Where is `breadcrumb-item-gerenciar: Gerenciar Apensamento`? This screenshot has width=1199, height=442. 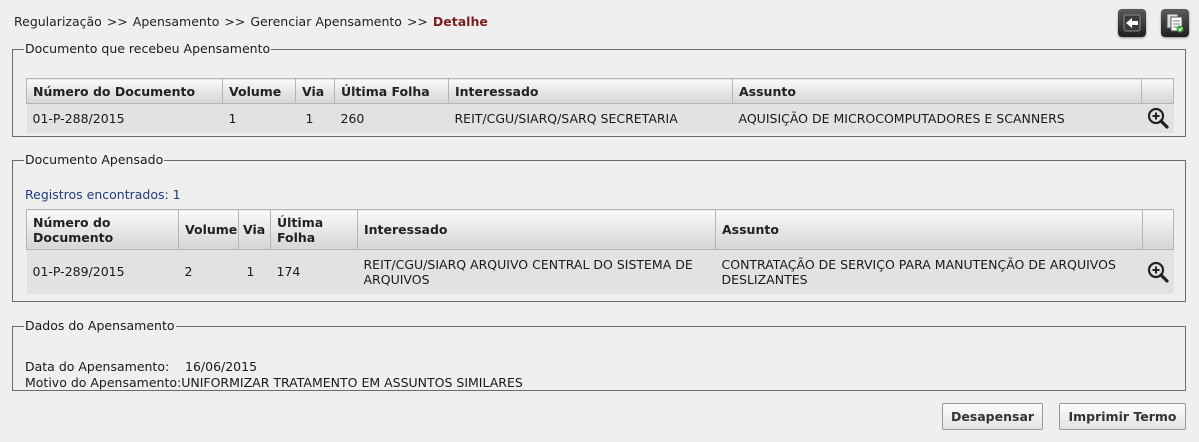
breadcrumb-item-gerenciar: Gerenciar Apensamento is located at coordinates (326, 21).